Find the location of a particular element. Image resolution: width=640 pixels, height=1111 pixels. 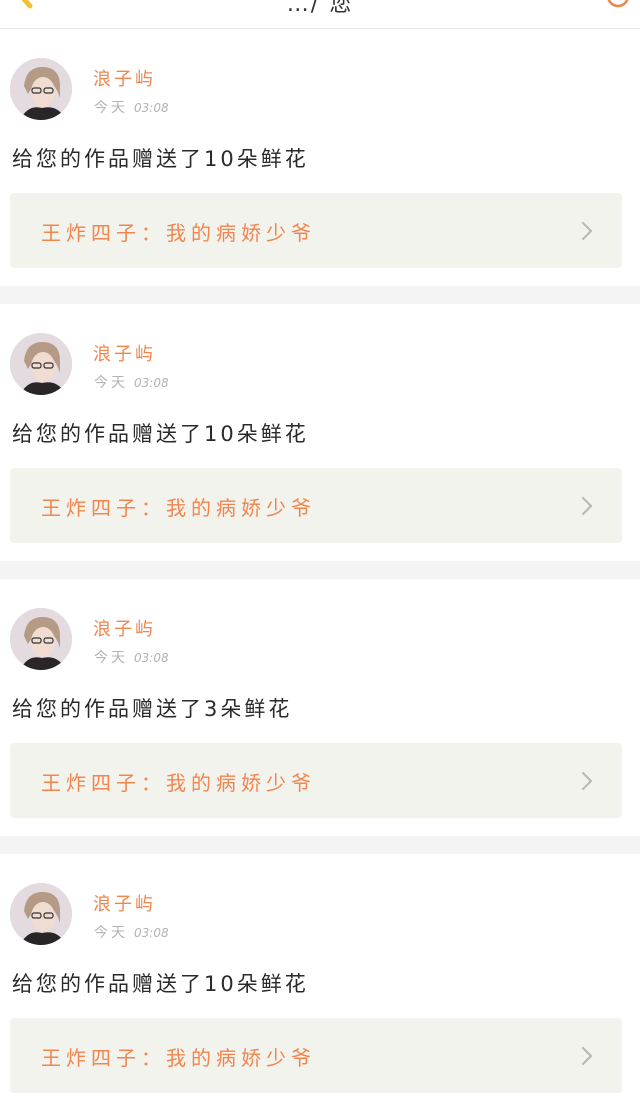

smile-icon is located at coordinates (618, 4).